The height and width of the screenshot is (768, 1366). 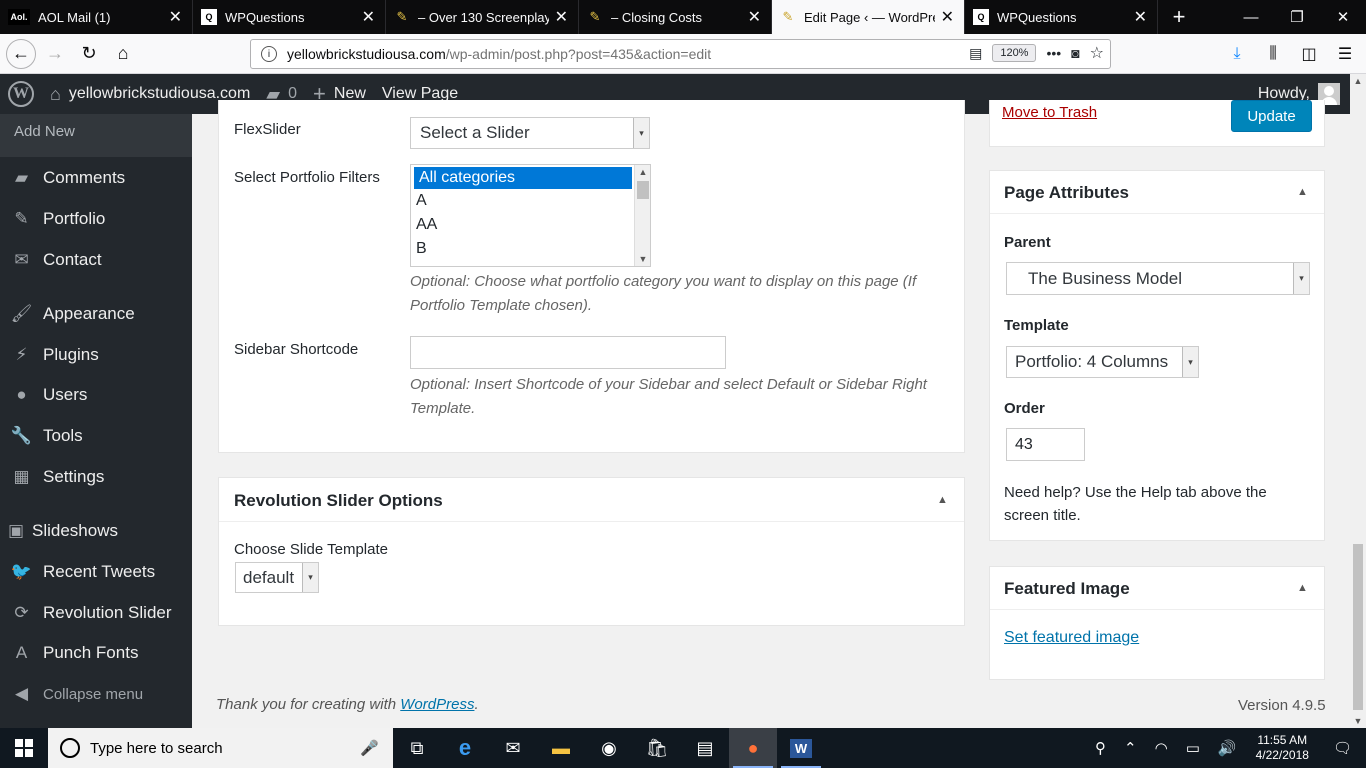 What do you see at coordinates (1158, 278) in the screenshot?
I see `parent-select: The Business Model ▾` at bounding box center [1158, 278].